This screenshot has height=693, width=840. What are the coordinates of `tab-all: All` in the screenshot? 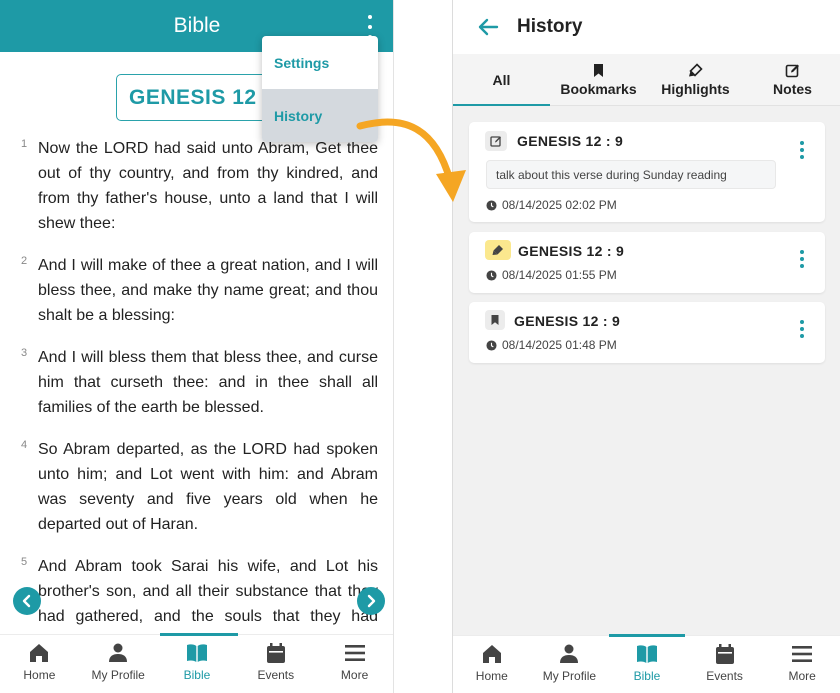 It's located at (501, 80).